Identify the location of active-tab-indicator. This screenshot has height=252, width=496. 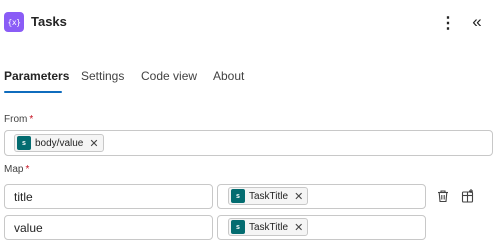
(33, 92).